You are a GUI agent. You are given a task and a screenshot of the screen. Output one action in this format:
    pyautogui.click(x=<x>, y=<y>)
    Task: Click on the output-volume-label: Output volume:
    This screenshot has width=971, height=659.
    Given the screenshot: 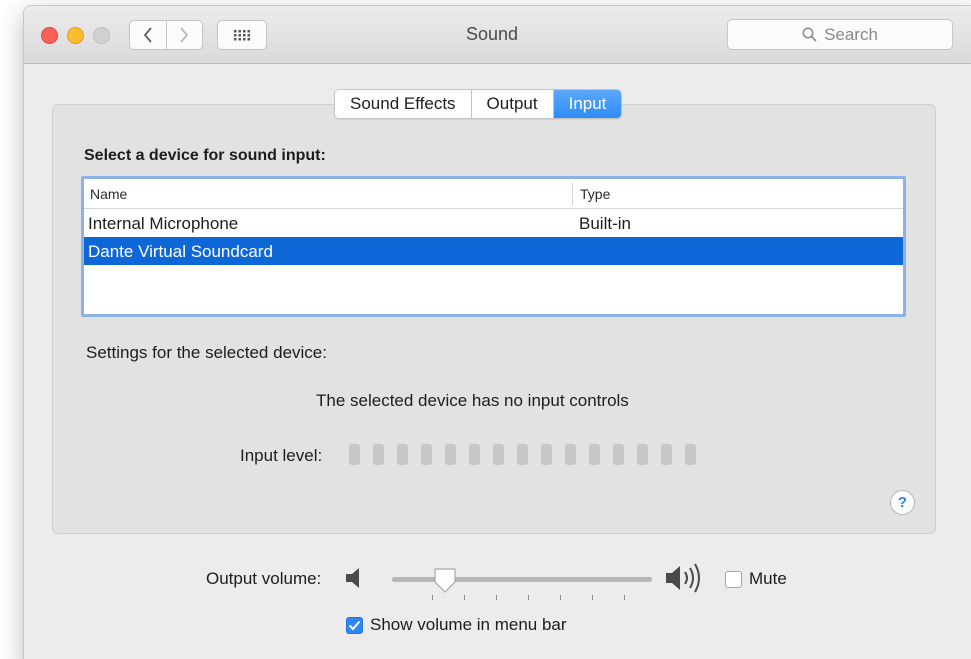 What is the action you would take?
    pyautogui.click(x=264, y=578)
    